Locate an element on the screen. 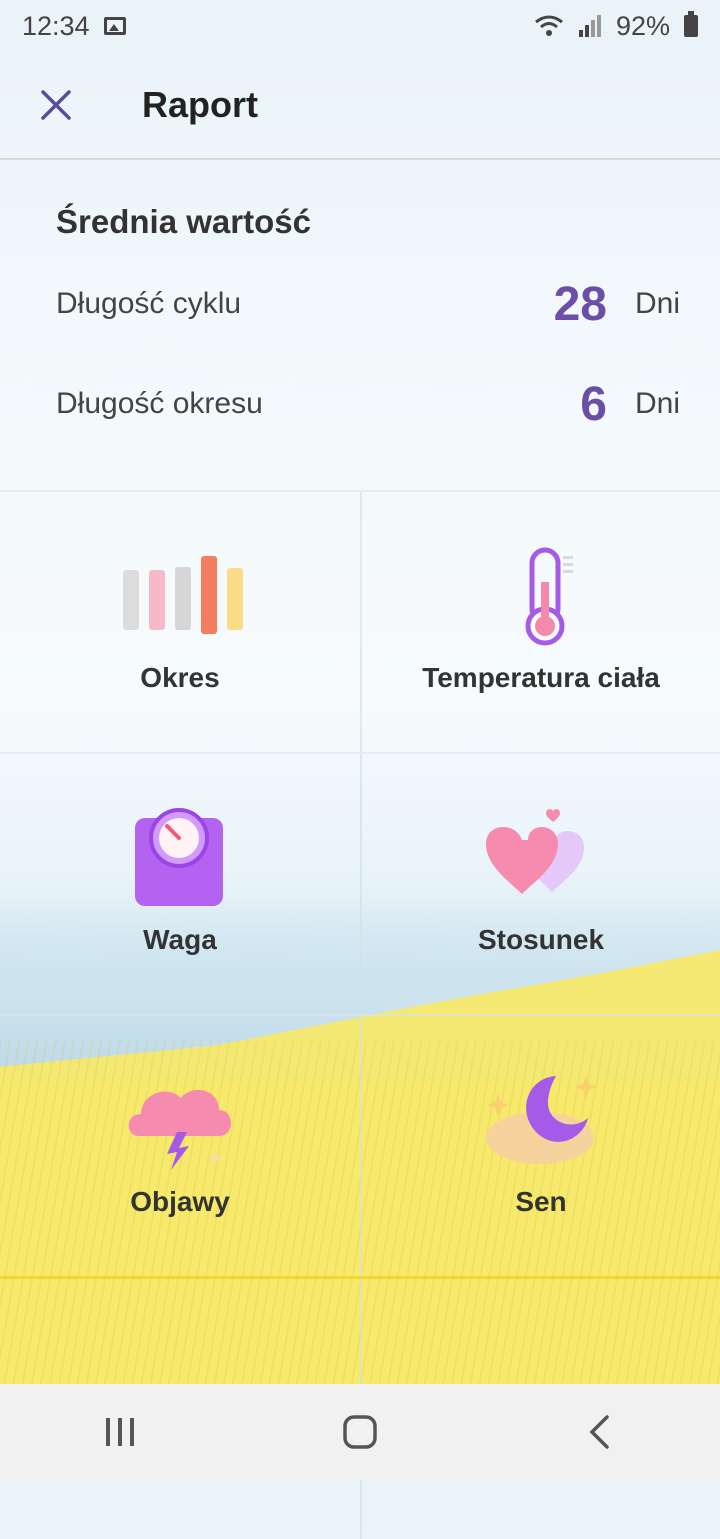 The width and height of the screenshot is (720, 1539). gallery-notification-icon is located at coordinates (114, 26).